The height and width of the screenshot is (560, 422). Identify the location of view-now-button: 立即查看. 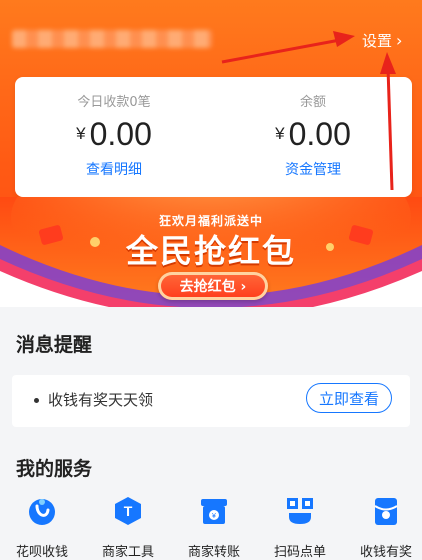
(349, 398).